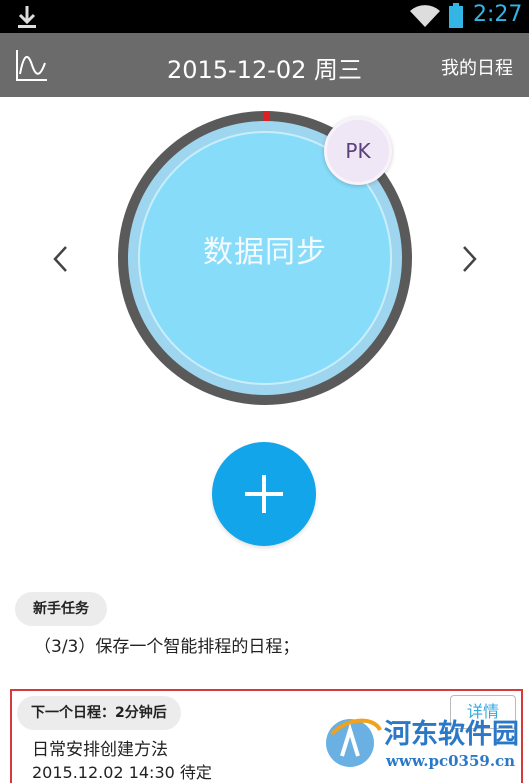  What do you see at coordinates (264, 16) in the screenshot?
I see `status-bar: 2:27` at bounding box center [264, 16].